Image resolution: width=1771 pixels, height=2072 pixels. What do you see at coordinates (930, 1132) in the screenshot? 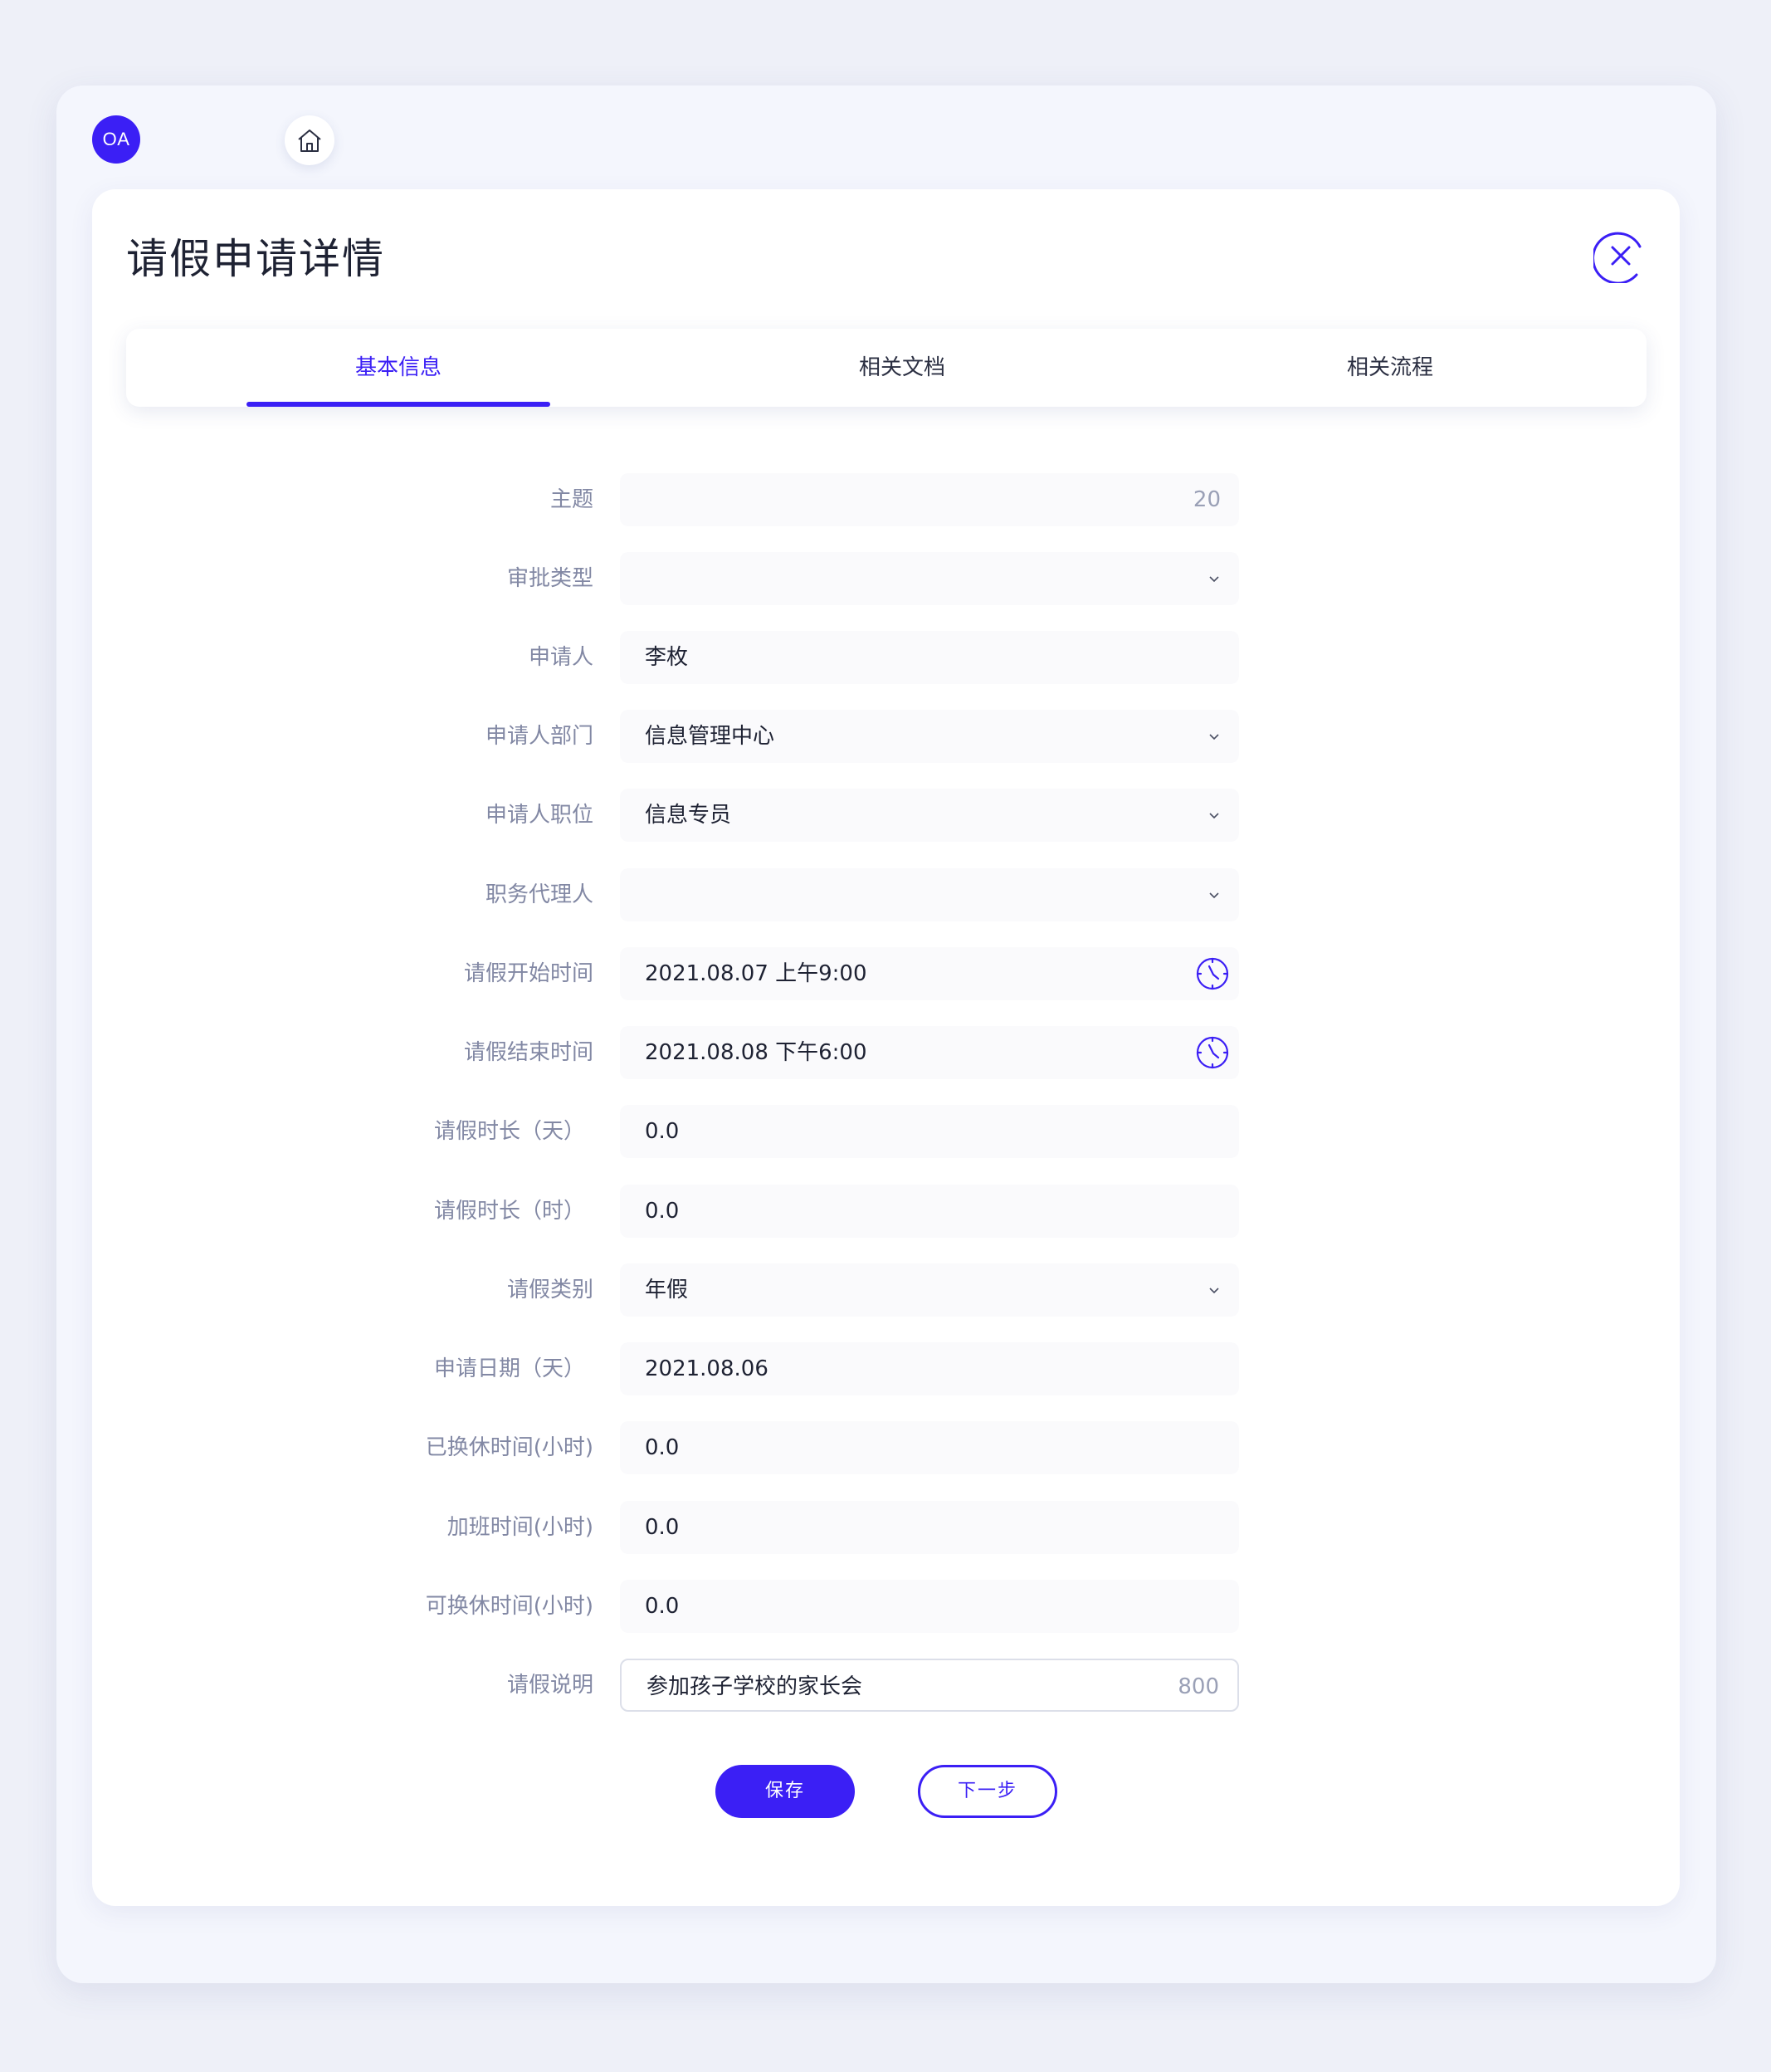
I see `duration-days-input: 0.0` at bounding box center [930, 1132].